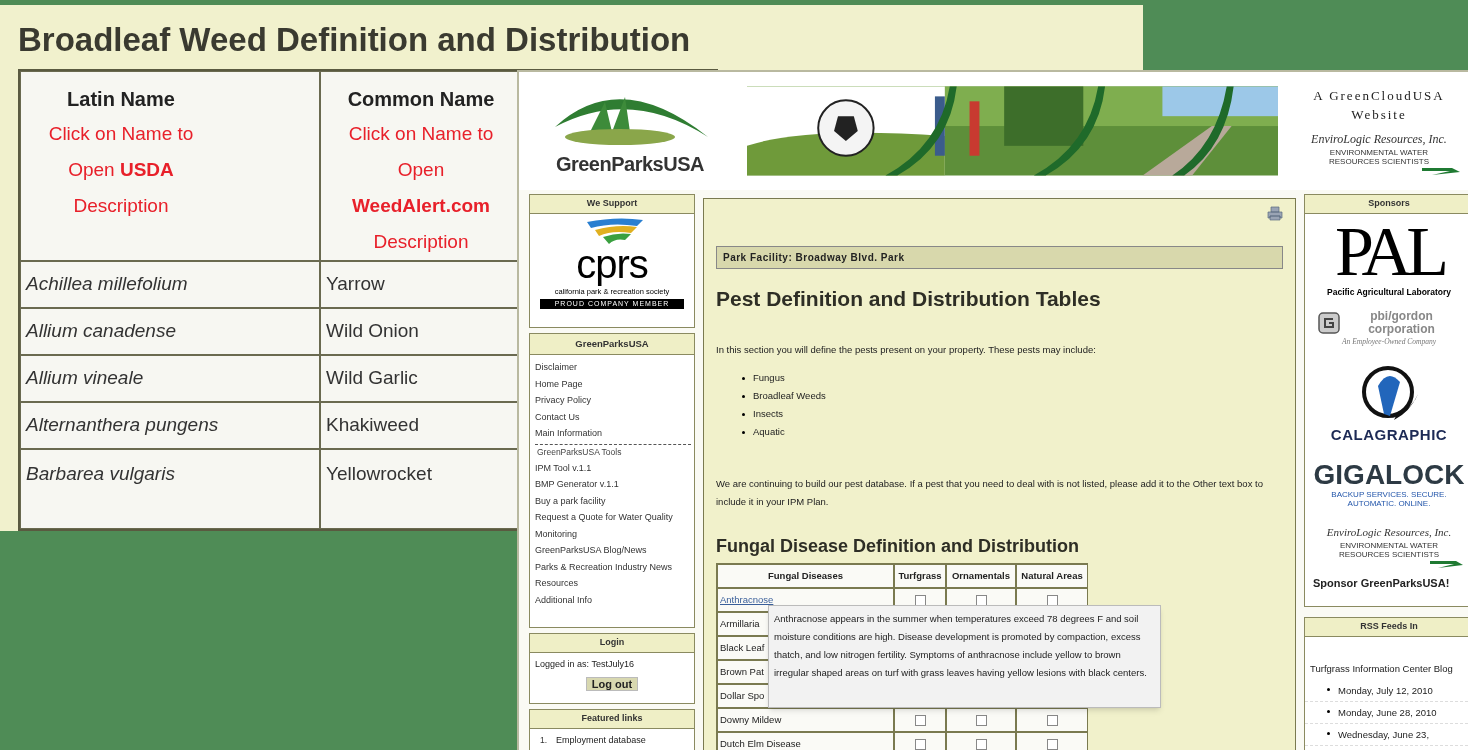  What do you see at coordinates (613, 417) in the screenshot?
I see `menu-link: Contact Us` at bounding box center [613, 417].